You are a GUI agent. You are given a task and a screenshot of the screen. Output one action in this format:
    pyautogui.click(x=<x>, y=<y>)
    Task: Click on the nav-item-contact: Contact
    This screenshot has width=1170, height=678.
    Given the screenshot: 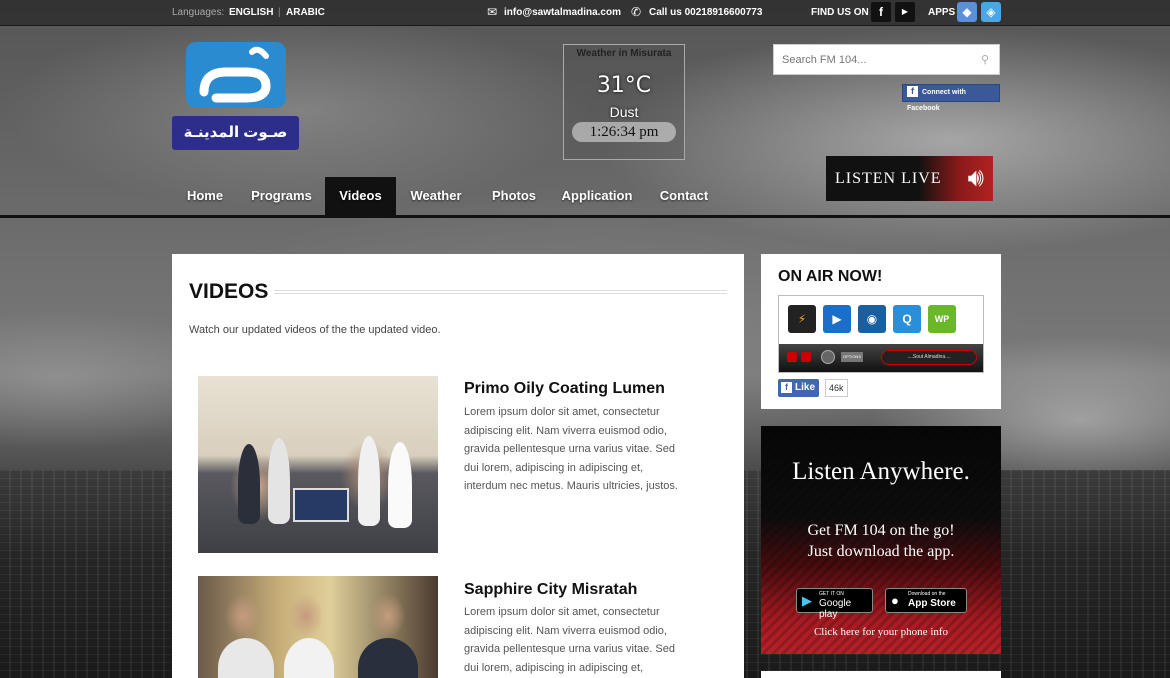 What is the action you would take?
    pyautogui.click(x=684, y=197)
    